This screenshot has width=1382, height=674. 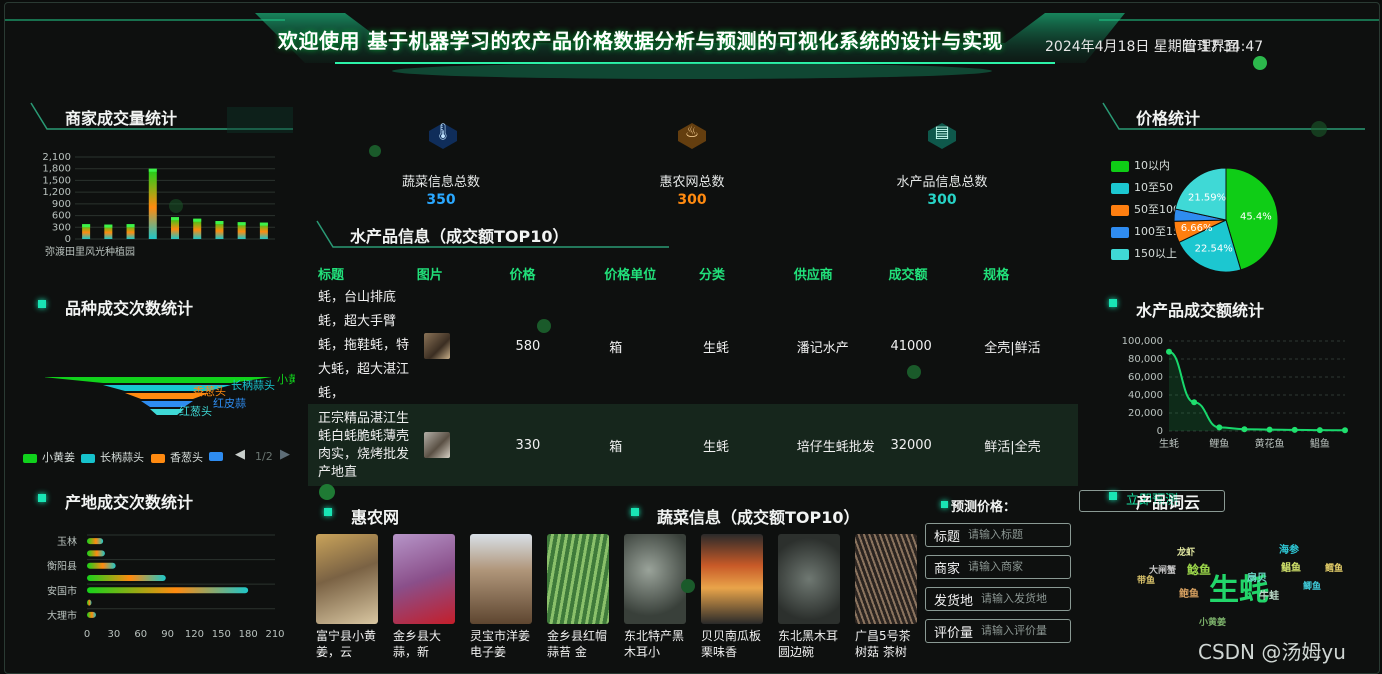 What do you see at coordinates (1168, 502) in the screenshot?
I see `wordcloud-title: 产品词云` at bounding box center [1168, 502].